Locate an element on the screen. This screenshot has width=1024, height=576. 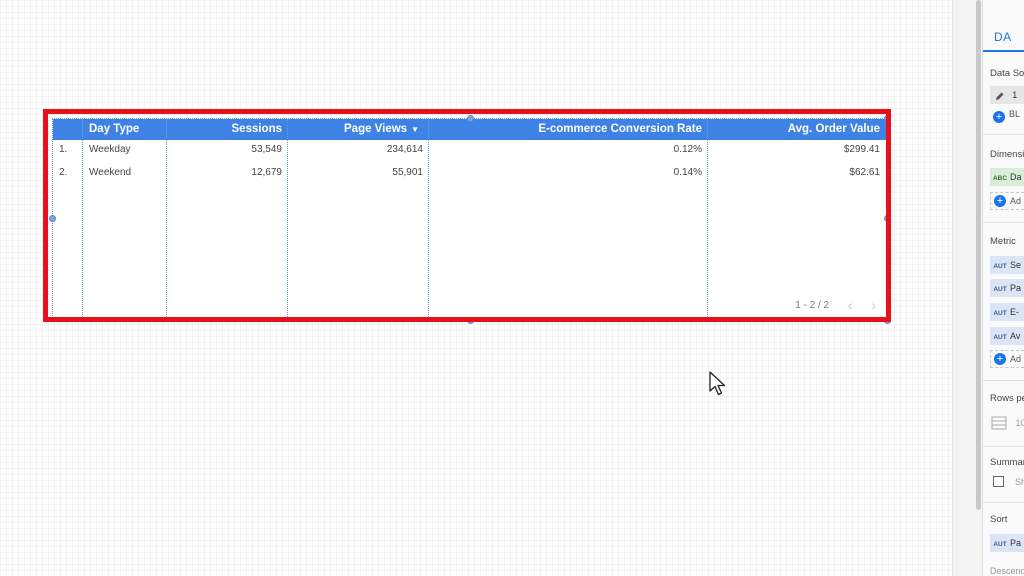
sort-order-label: Descend is located at coordinates (1007, 571).